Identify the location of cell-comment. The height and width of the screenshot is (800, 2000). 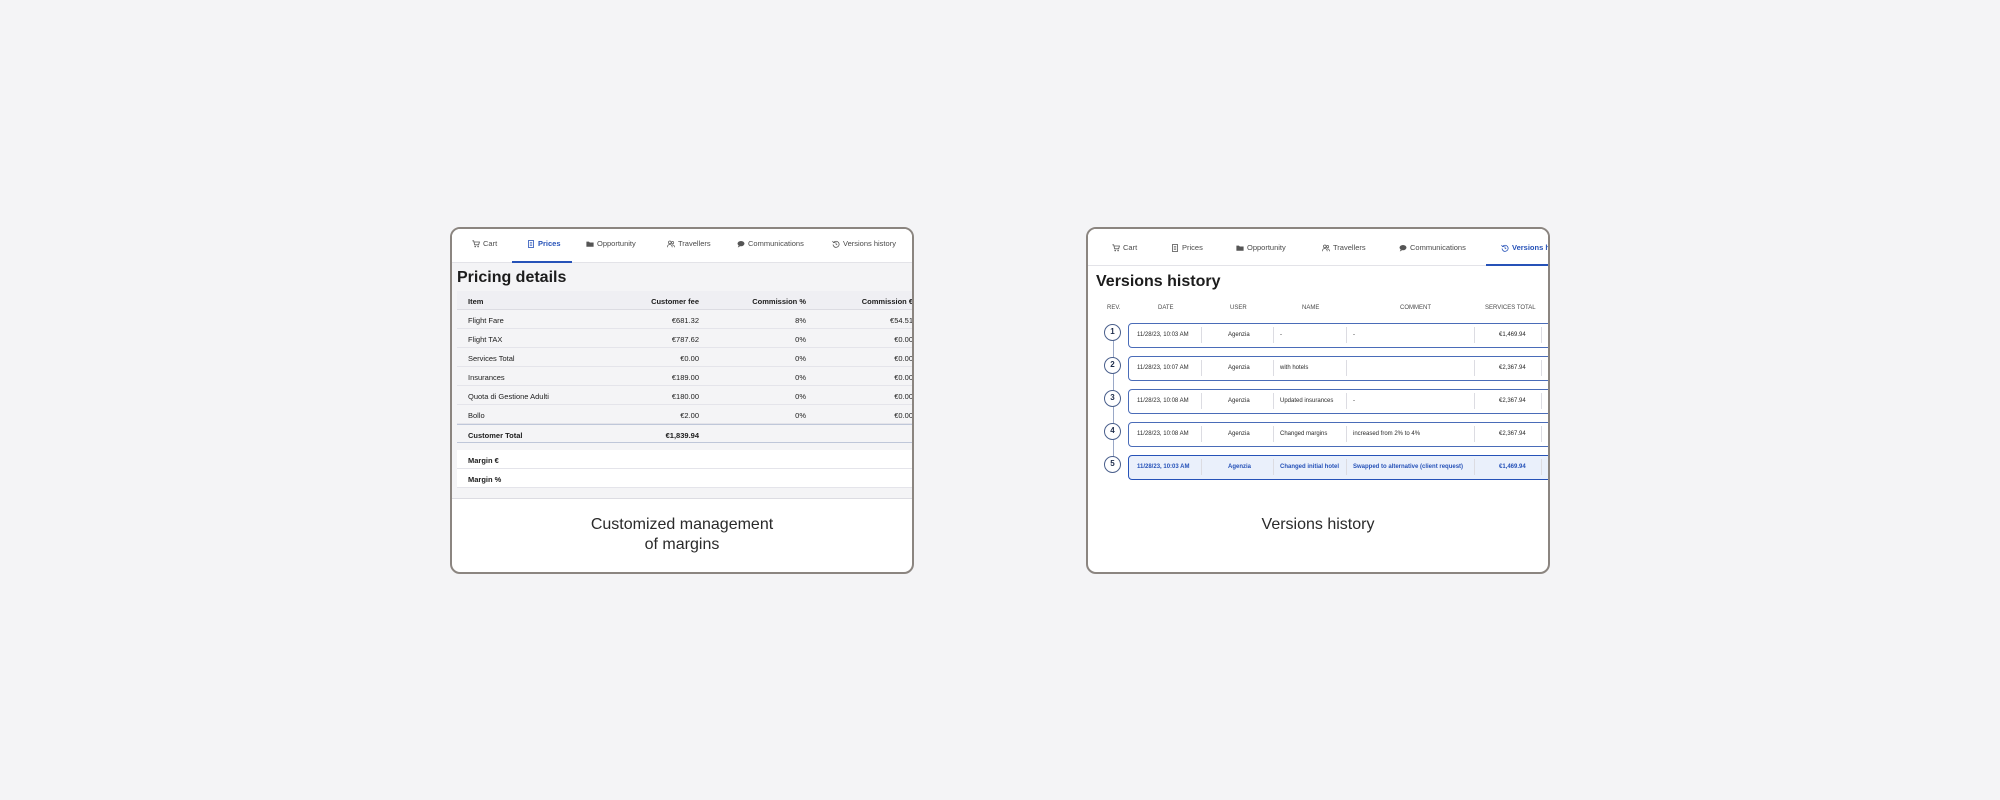
(1413, 368).